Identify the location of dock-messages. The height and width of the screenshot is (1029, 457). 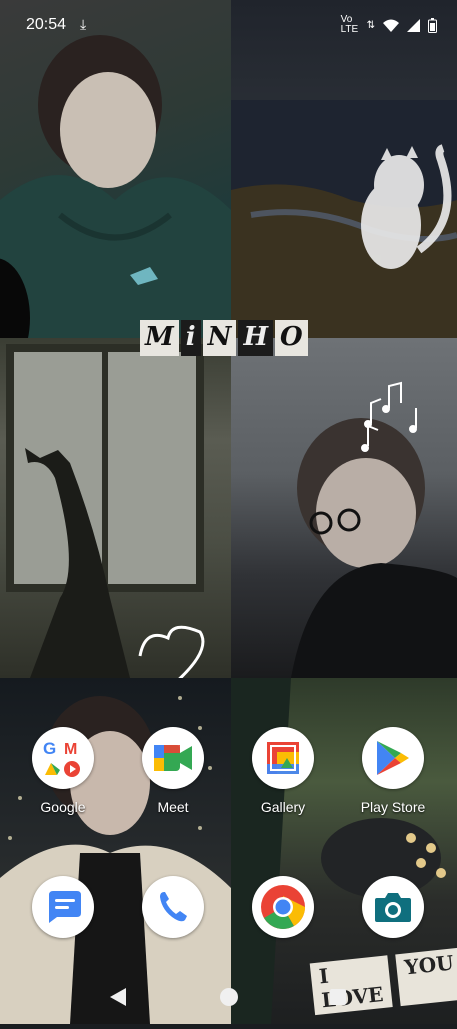
(63, 907).